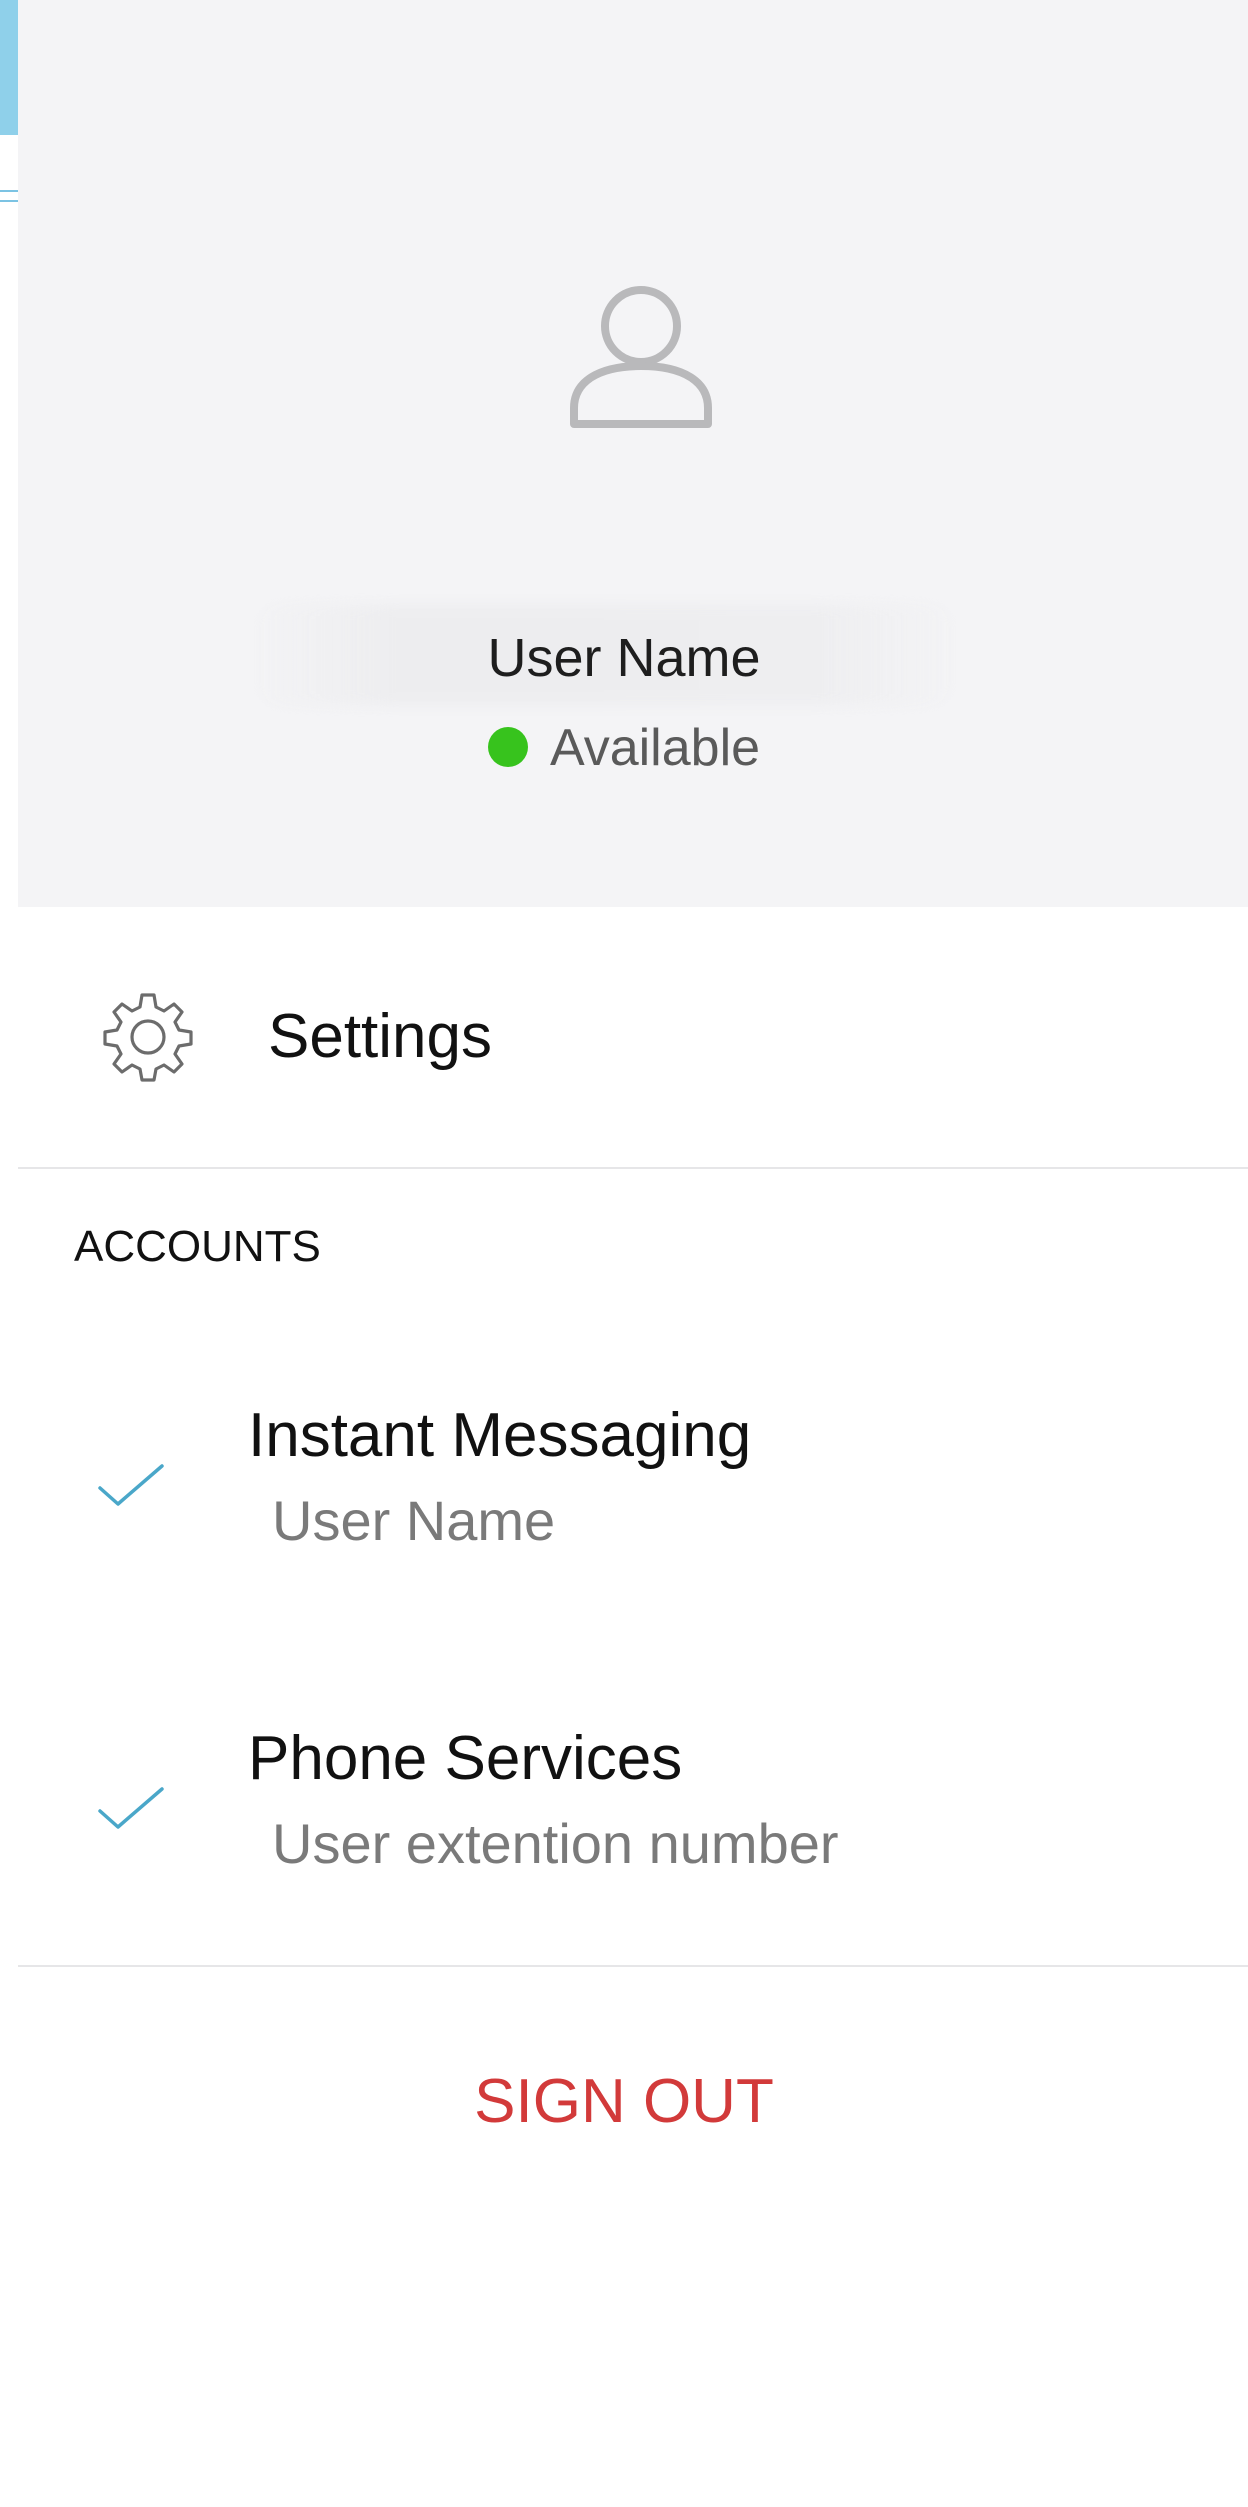  I want to click on user-icon, so click(641, 355).